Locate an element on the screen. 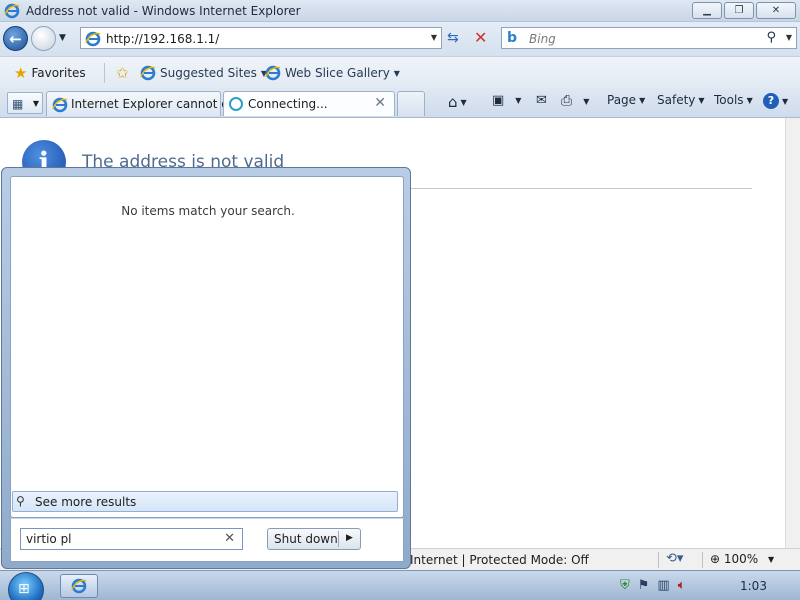 The image size is (800, 600). search-box: b Bing ⚲ ▼ is located at coordinates (649, 38).